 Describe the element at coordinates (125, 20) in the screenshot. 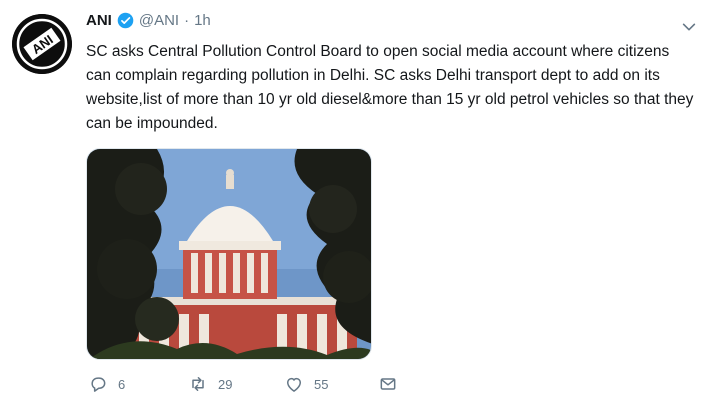

I see `verified-badge-icon` at that location.